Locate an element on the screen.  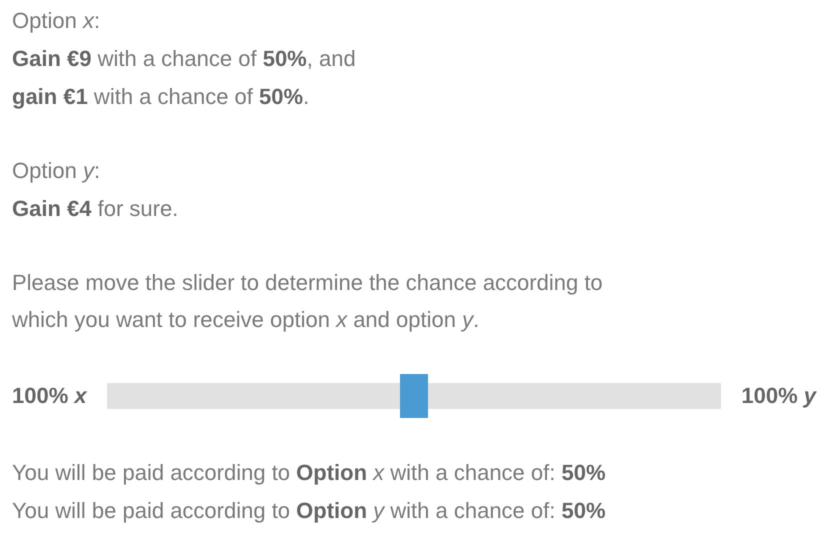
slider-right-label: 100% y is located at coordinates (778, 396).